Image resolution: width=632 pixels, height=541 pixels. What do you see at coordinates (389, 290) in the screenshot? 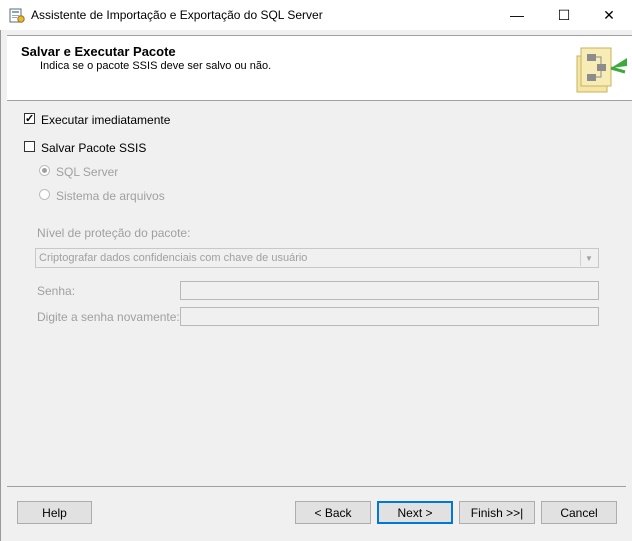
I see `password-field` at bounding box center [389, 290].